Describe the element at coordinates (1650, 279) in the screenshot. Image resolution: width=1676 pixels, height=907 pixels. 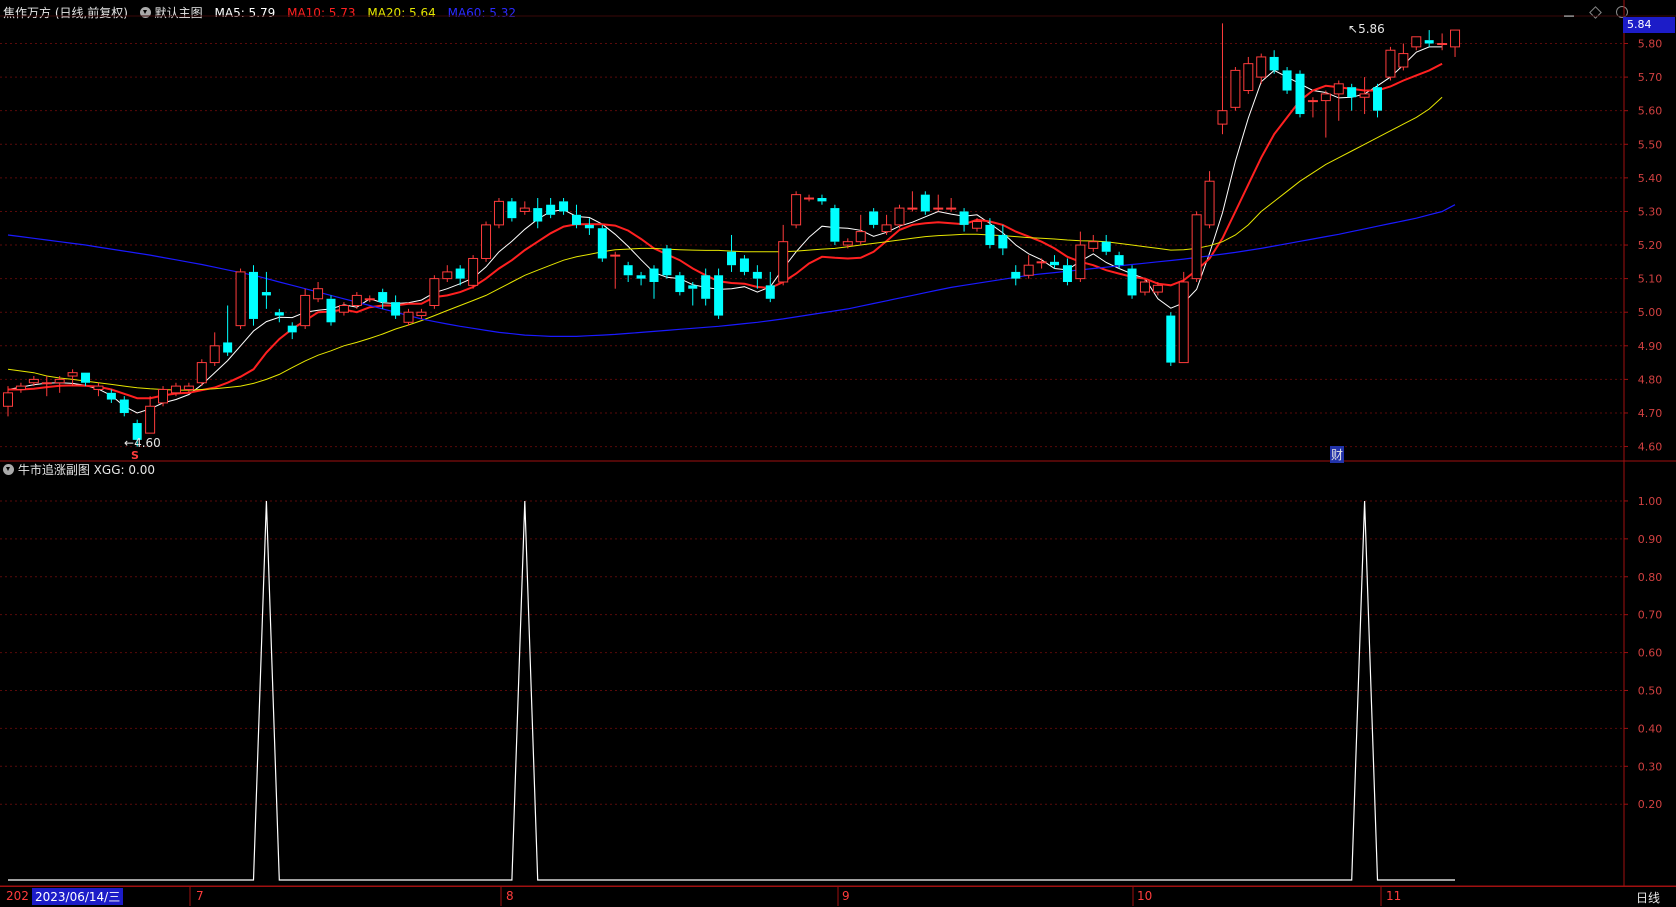
I see `main-axis-label: 5.10` at that location.